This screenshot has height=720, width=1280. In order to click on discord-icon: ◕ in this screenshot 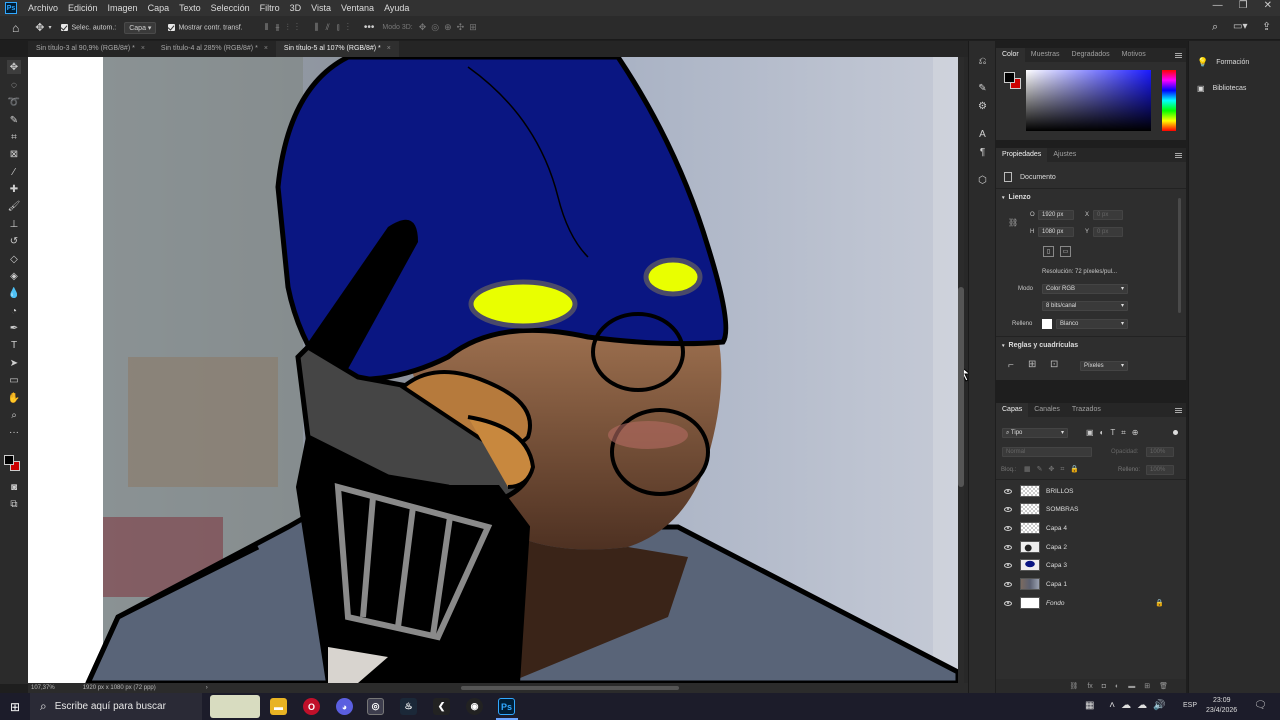, I will do `click(344, 706)`.